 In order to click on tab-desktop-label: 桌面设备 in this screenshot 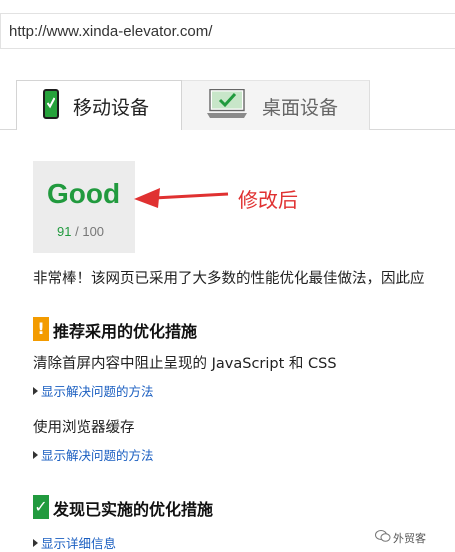, I will do `click(300, 108)`.